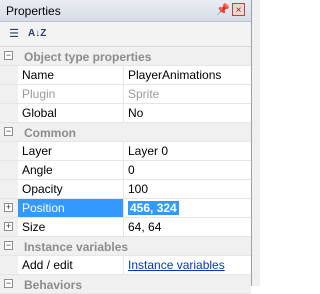 This screenshot has height=294, width=320. What do you see at coordinates (50, 133) in the screenshot?
I see `category-label: Common` at bounding box center [50, 133].